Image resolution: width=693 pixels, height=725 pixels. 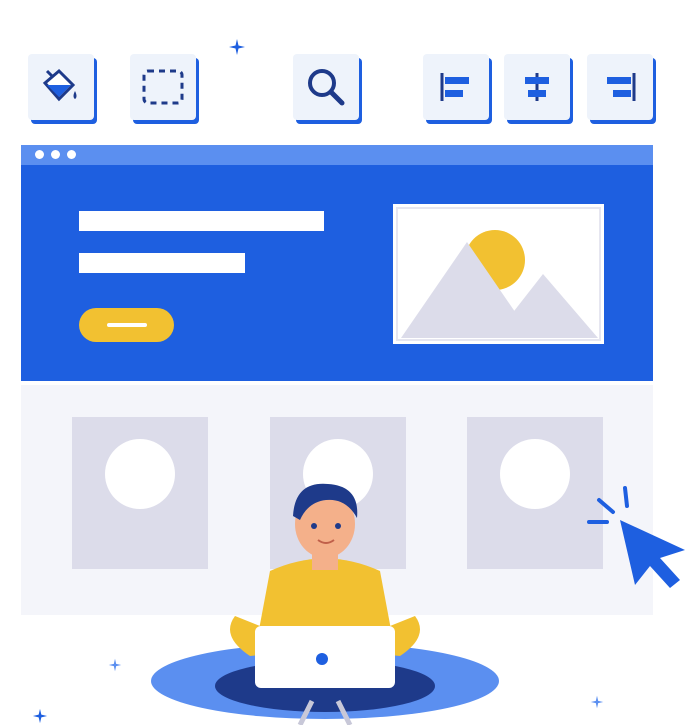 What do you see at coordinates (337, 155) in the screenshot?
I see `browser-title-bar` at bounding box center [337, 155].